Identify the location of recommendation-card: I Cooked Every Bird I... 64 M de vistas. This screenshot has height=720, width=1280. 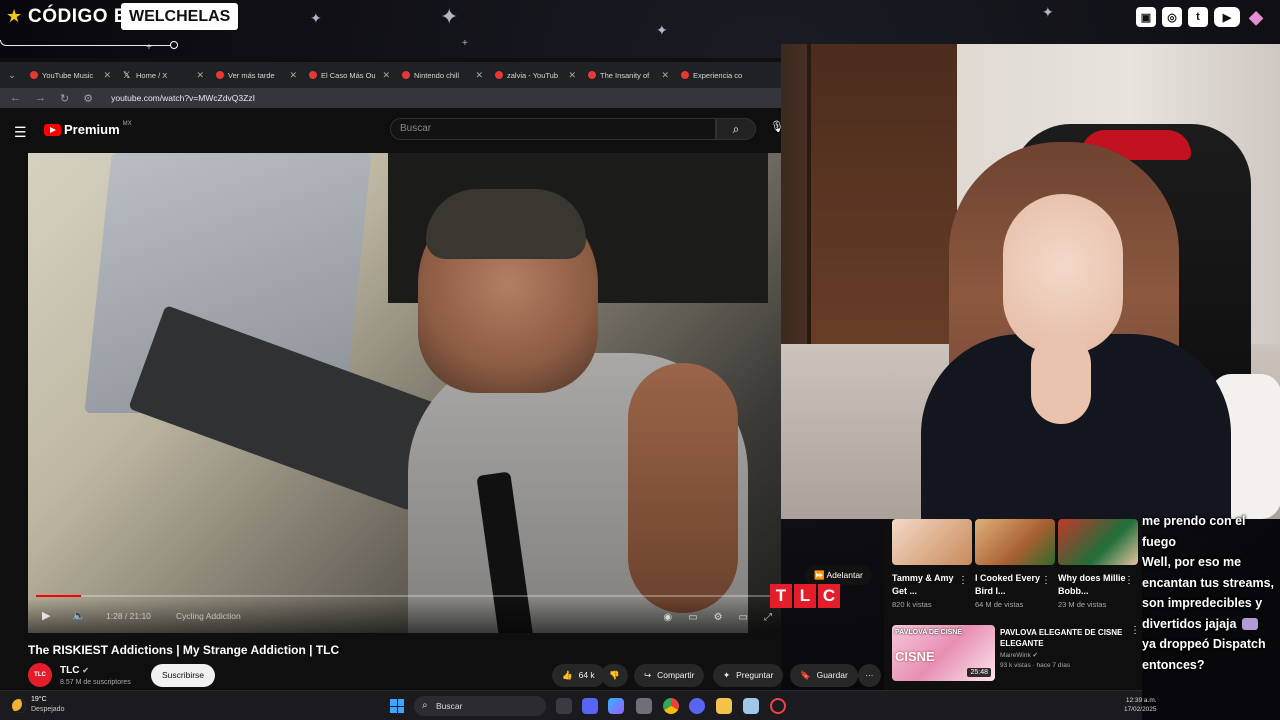
(1015, 564).